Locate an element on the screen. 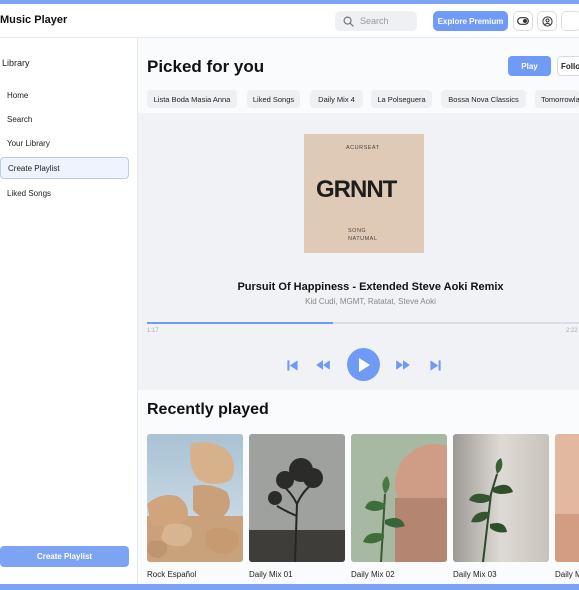 The height and width of the screenshot is (590, 579). sidebar-item-create-playlist: Create Playlist is located at coordinates (64, 168).